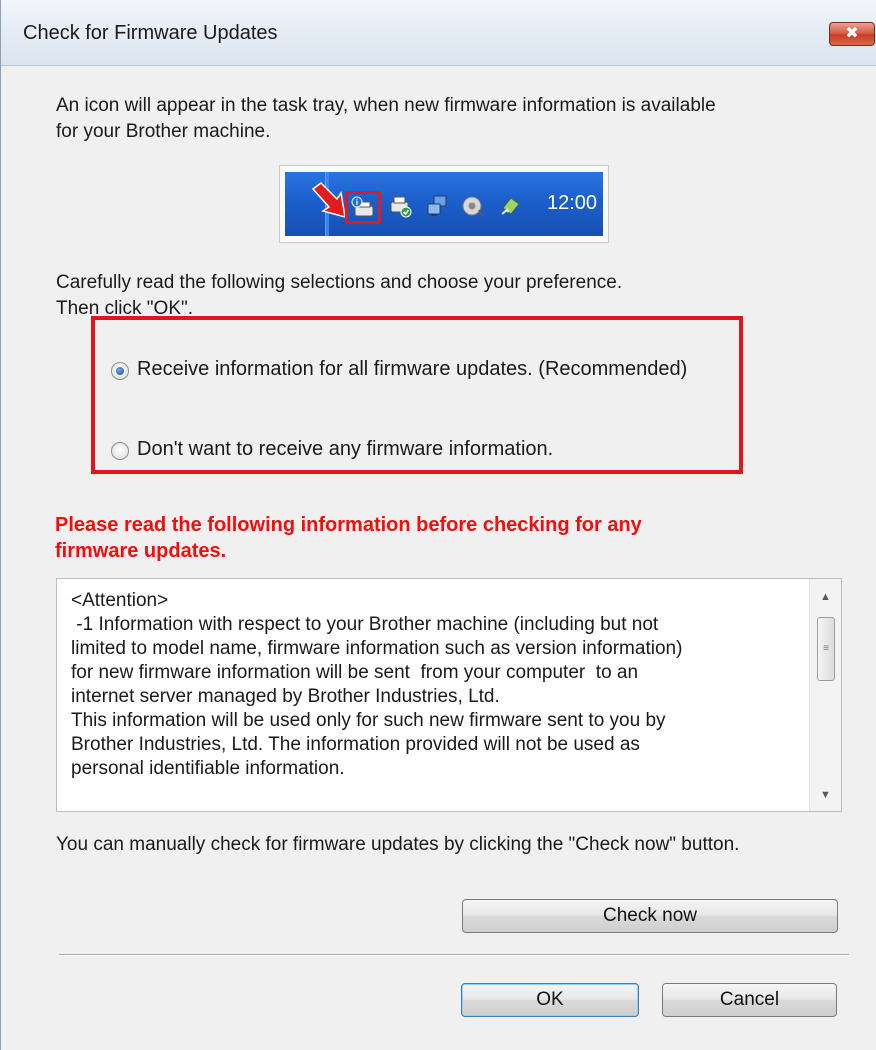 This screenshot has height=1050, width=876. I want to click on window-title: Check for Firmware Updates, so click(150, 33).